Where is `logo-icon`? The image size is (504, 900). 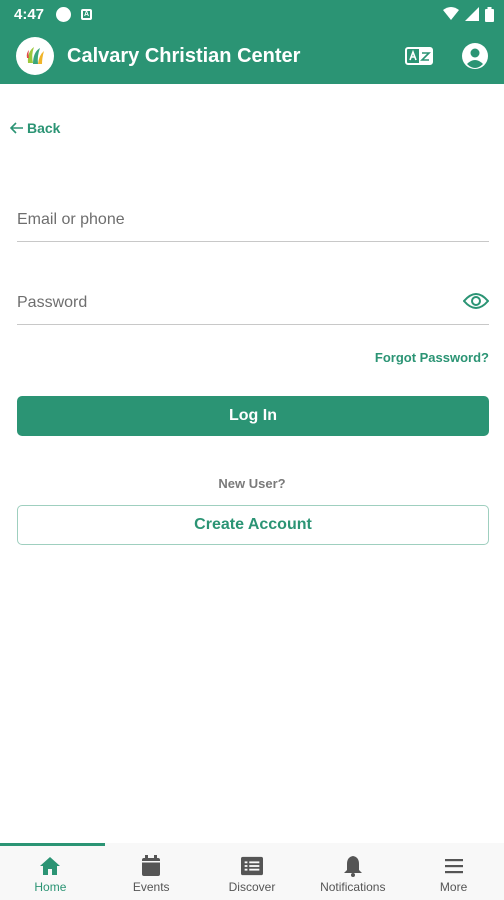 logo-icon is located at coordinates (35, 55).